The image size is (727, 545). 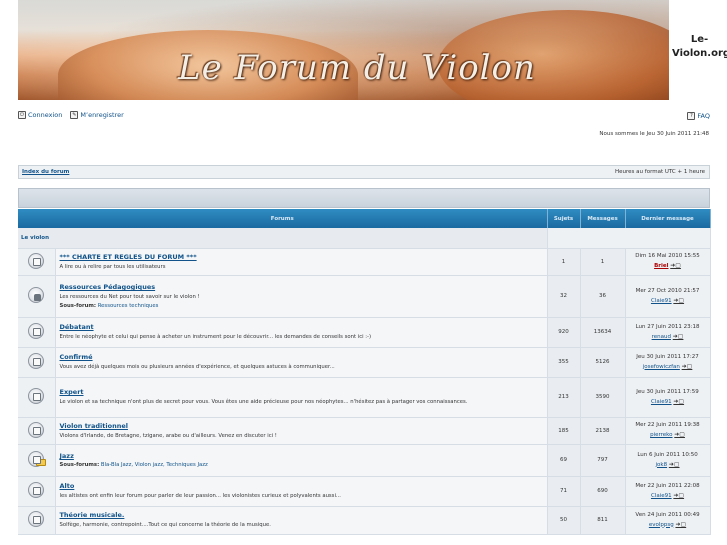 I want to click on forum-last-post-cell: Jeu 30 Juin 2011 17:59 Claie91 ➜▢, so click(x=668, y=397).